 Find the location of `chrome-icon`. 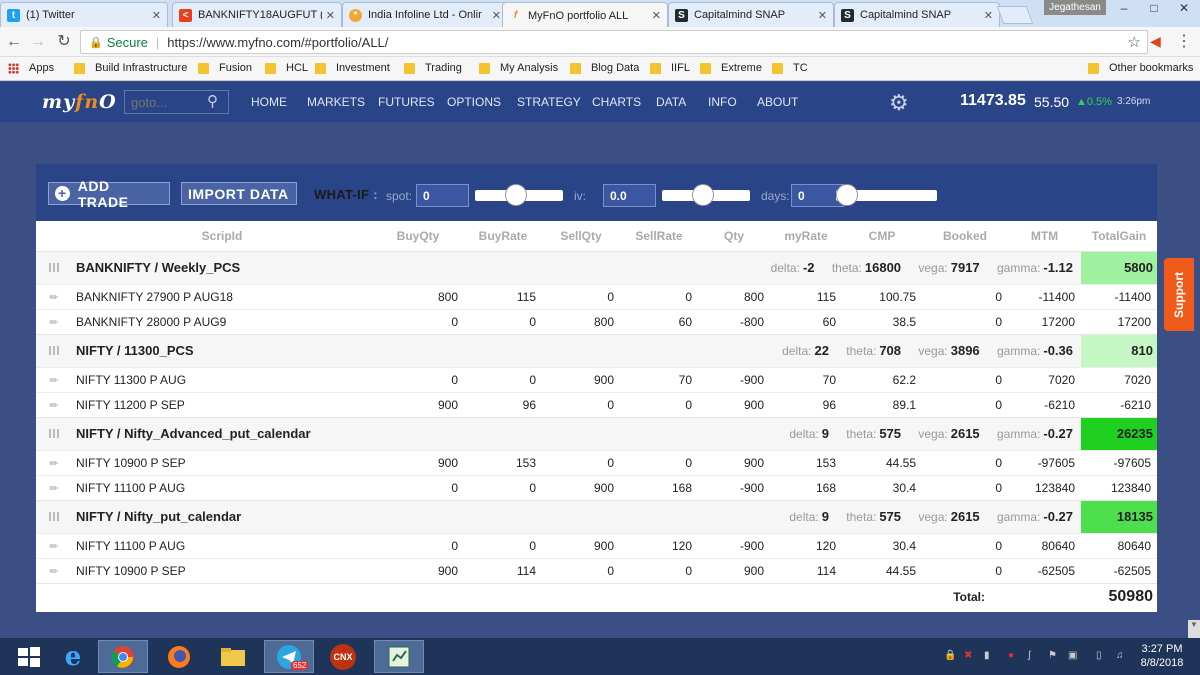

chrome-icon is located at coordinates (123, 656).